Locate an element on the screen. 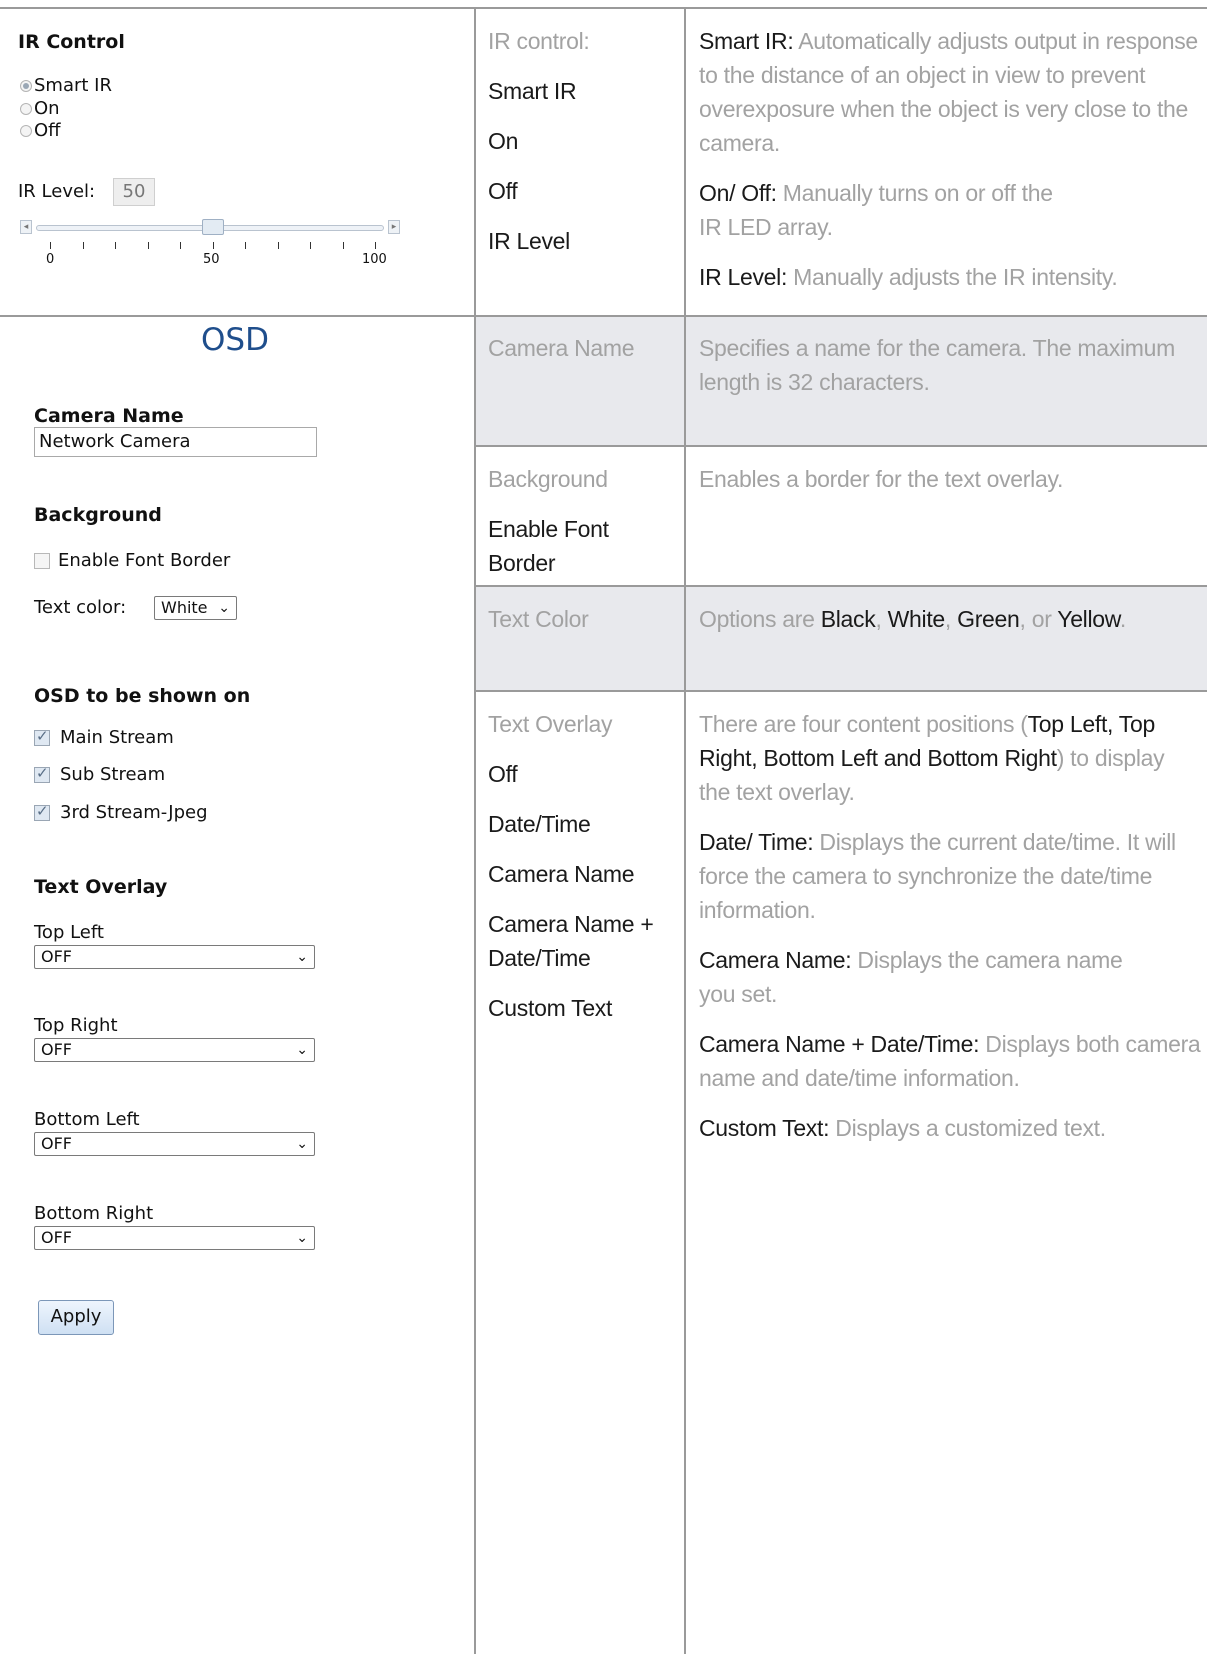 The width and height of the screenshot is (1207, 1654). overlay-bottom-right-select: OFF ⌄ is located at coordinates (174, 1238).